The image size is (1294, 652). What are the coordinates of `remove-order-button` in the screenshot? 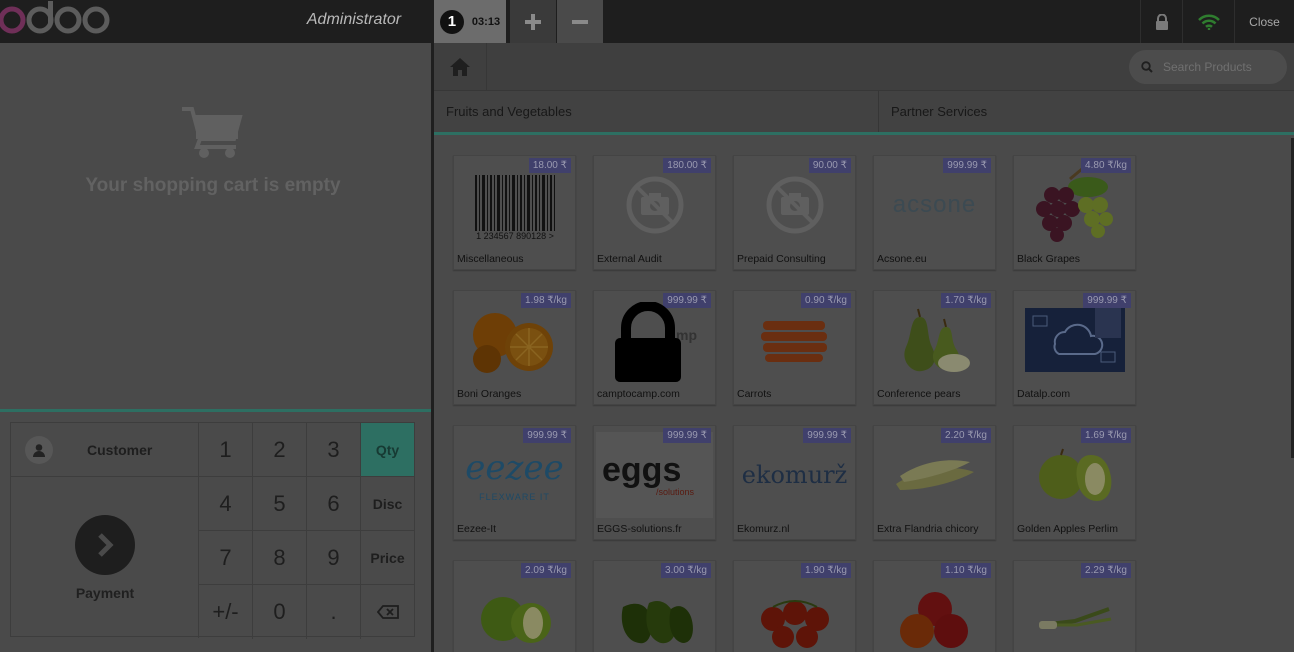 It's located at (580, 21).